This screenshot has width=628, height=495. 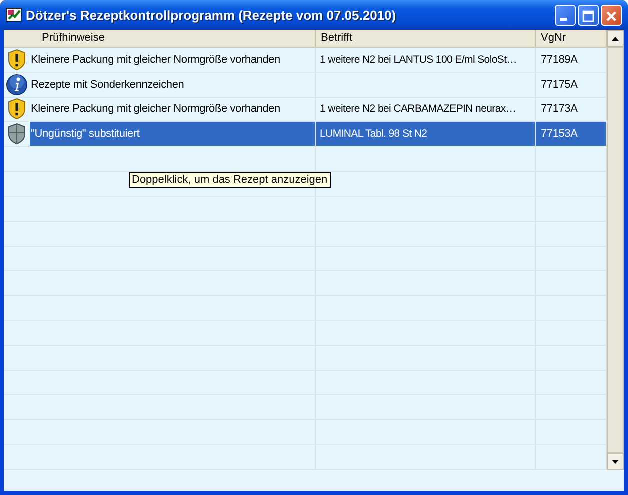 I want to click on maximize-button, so click(x=588, y=15).